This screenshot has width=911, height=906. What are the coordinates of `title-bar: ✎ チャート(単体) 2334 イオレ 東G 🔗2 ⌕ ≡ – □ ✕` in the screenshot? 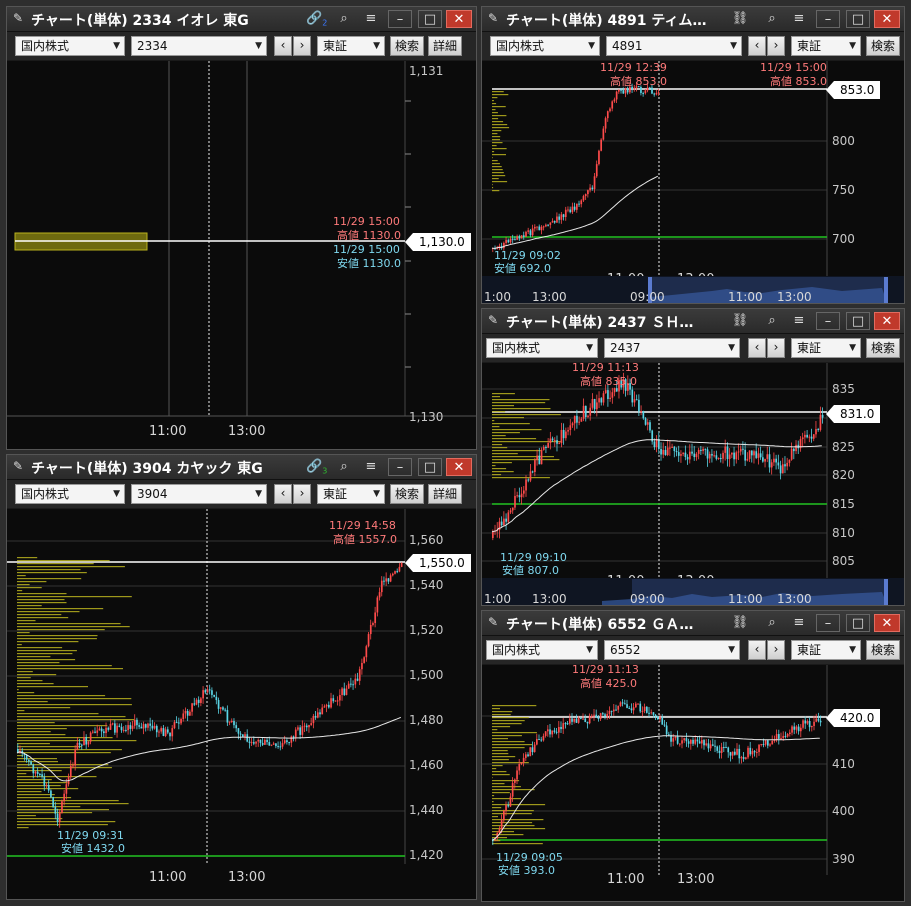 It's located at (241, 19).